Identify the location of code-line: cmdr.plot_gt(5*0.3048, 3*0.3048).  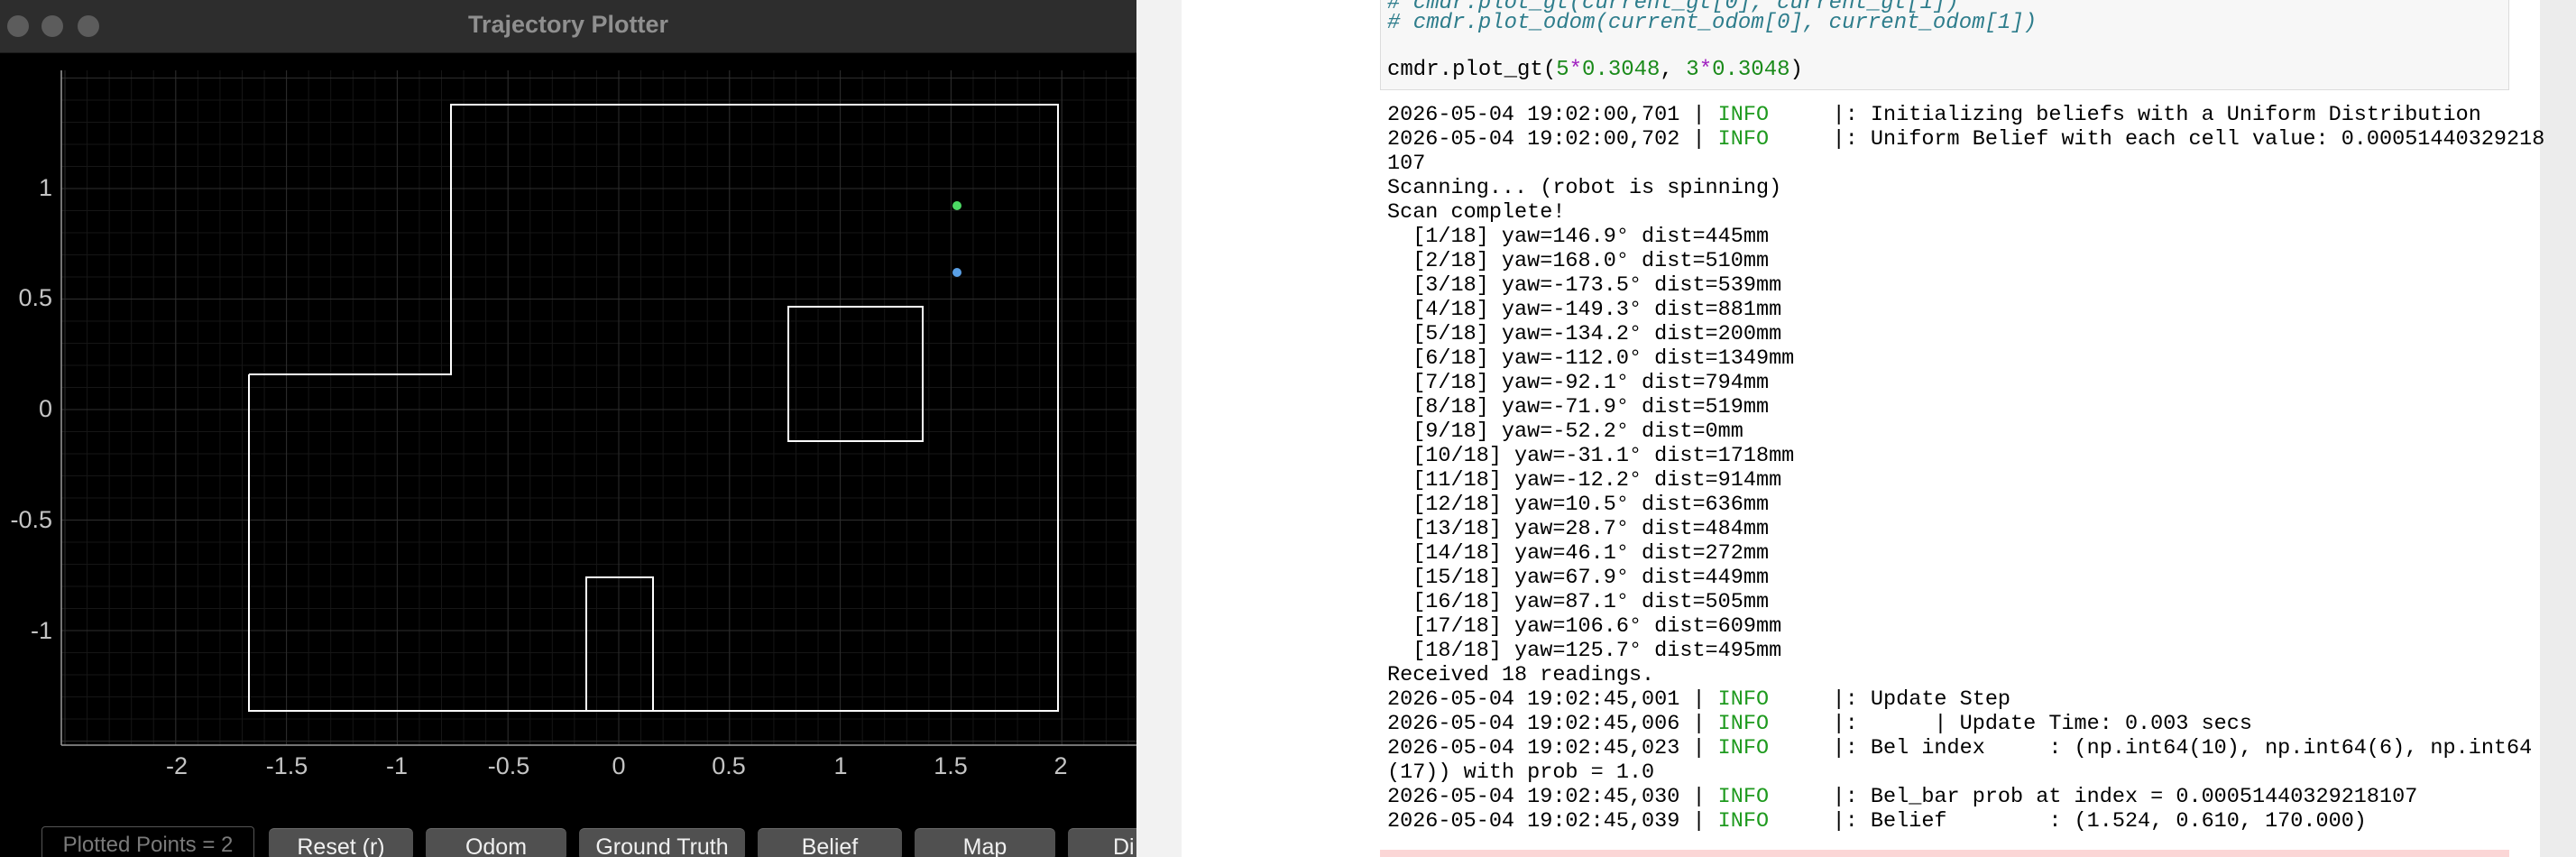
(1595, 70).